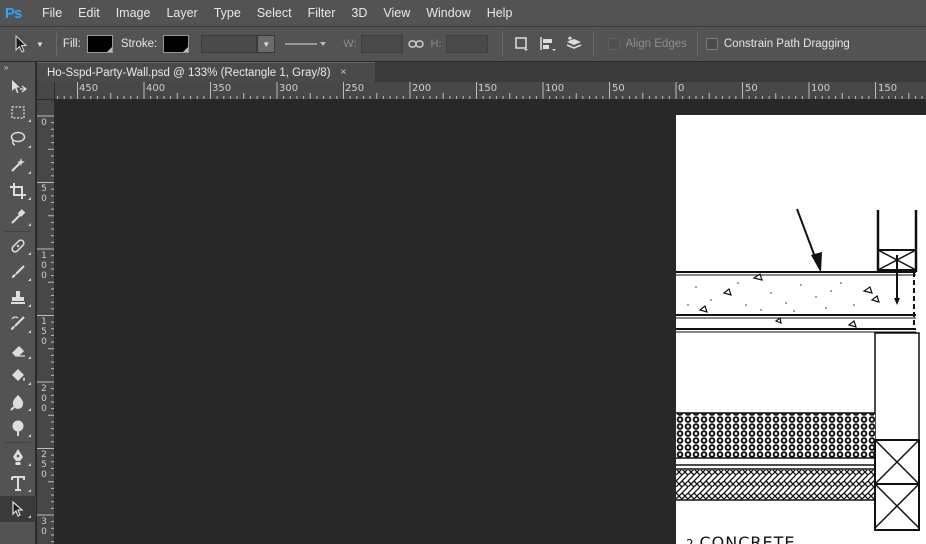  I want to click on lasso-tool, so click(18, 139).